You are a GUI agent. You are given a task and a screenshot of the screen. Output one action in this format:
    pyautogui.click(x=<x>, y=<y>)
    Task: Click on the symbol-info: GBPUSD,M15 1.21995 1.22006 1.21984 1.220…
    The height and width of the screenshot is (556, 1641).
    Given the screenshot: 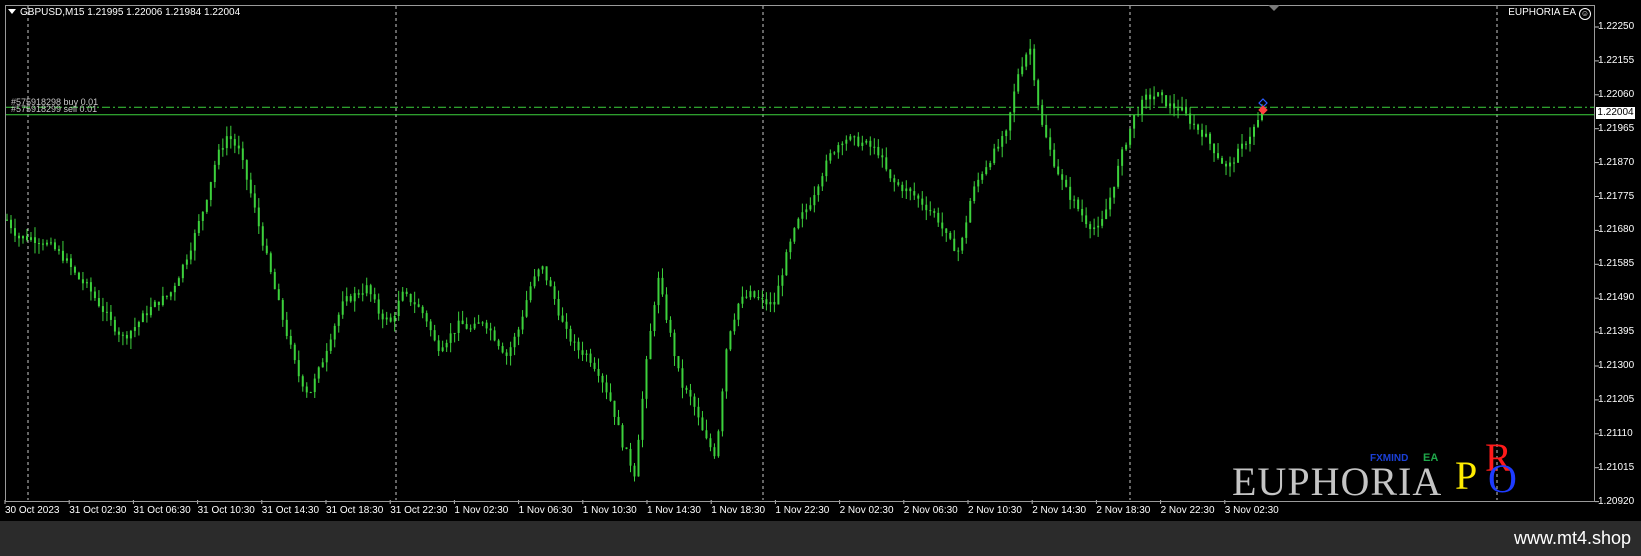 What is the action you would take?
    pyautogui.click(x=124, y=12)
    